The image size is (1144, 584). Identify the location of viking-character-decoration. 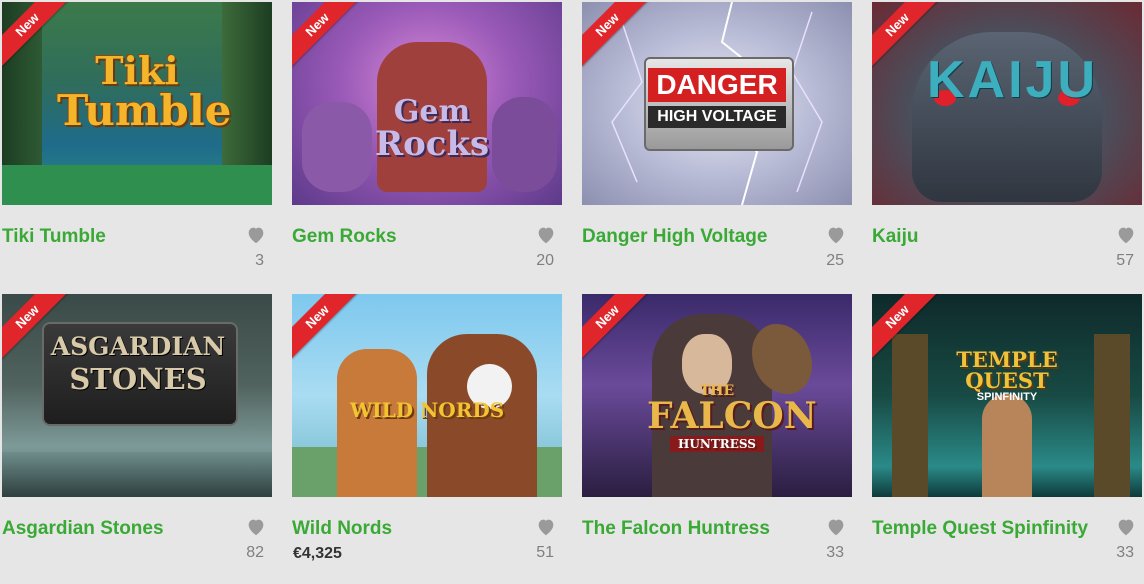
(377, 423).